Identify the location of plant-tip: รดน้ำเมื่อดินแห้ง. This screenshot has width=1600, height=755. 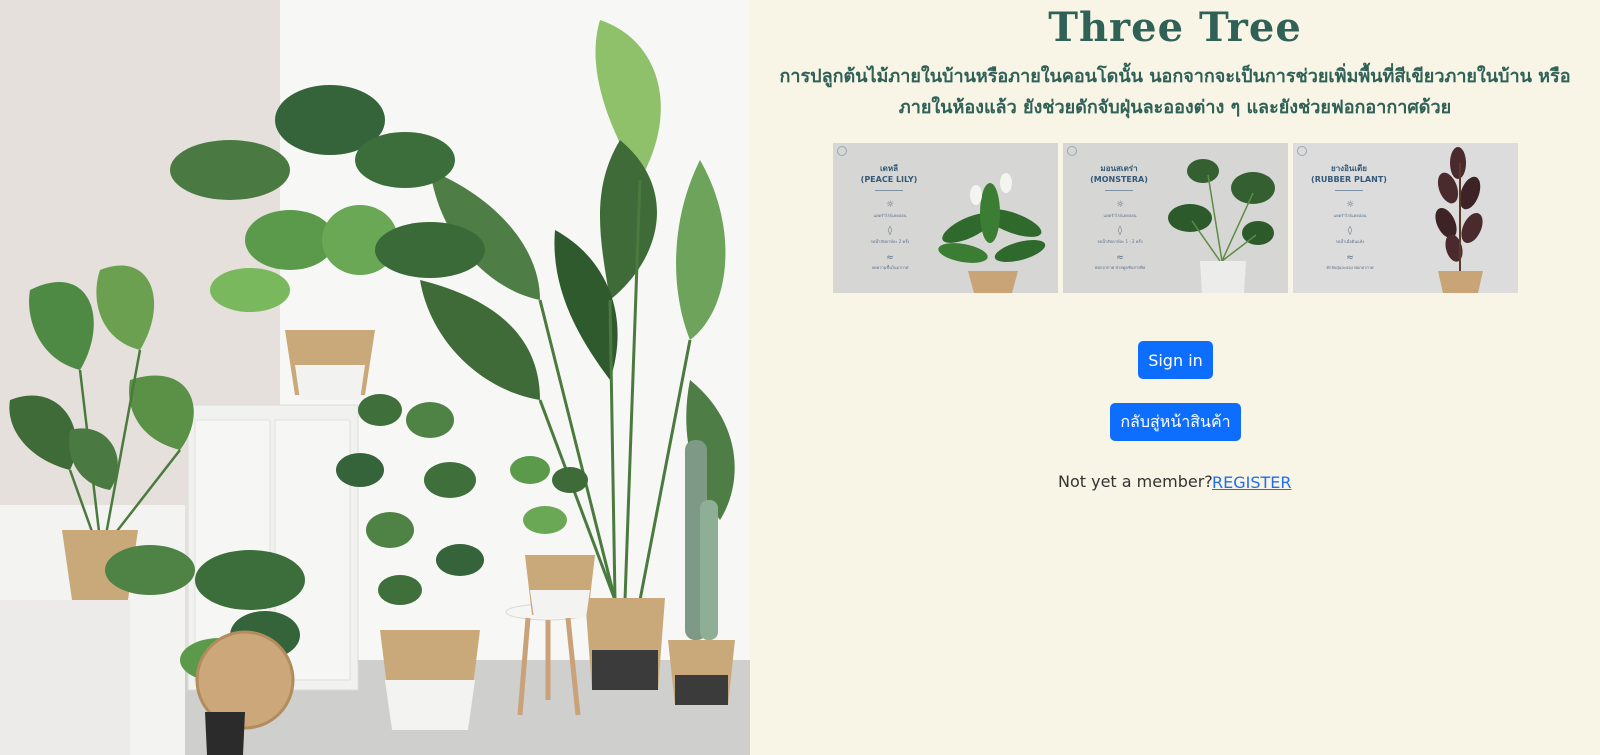
(1350, 241).